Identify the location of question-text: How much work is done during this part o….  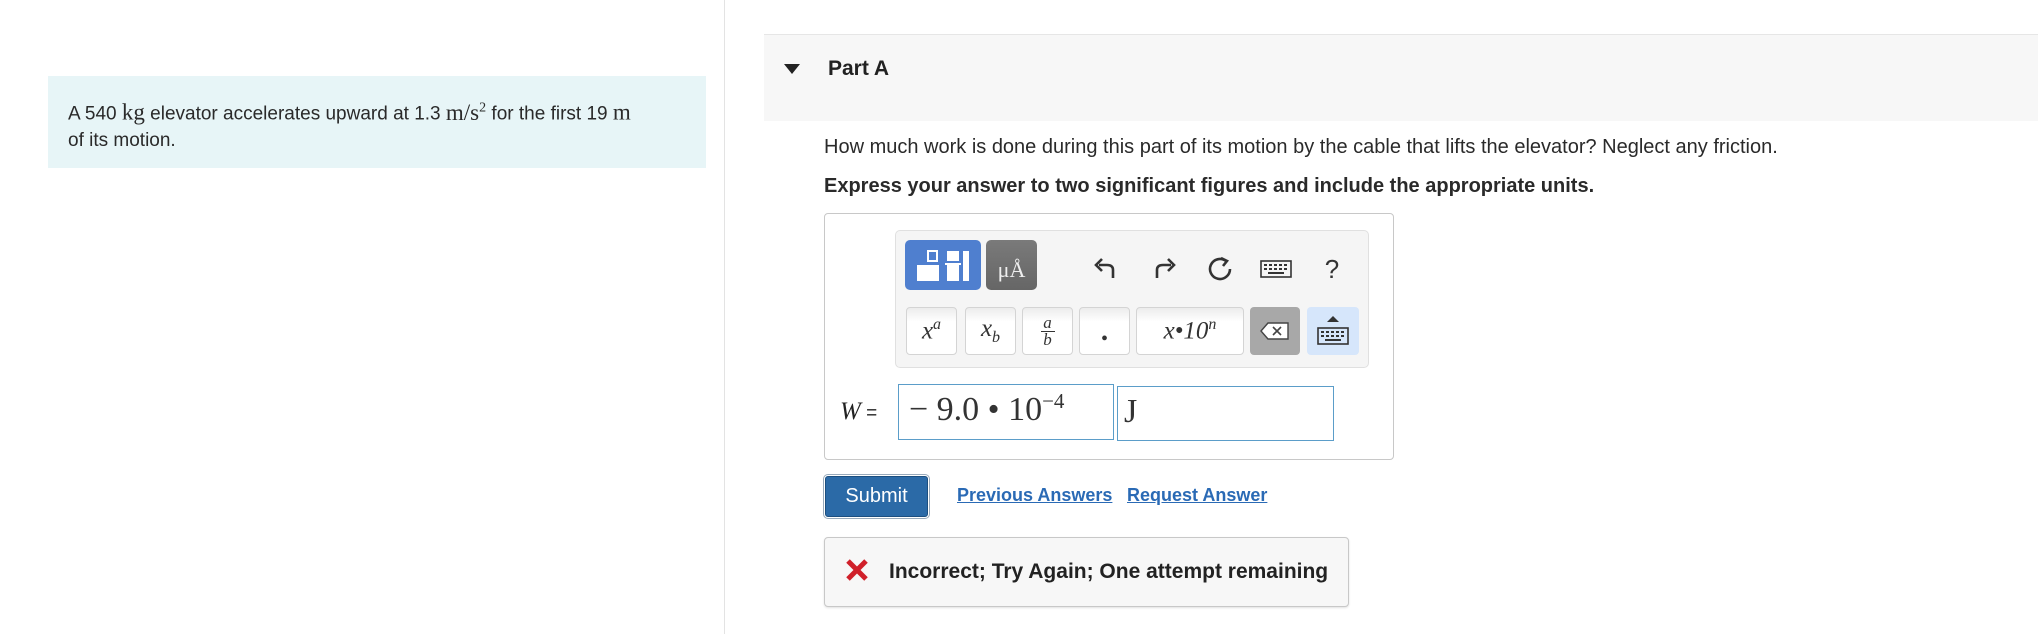
(1301, 147).